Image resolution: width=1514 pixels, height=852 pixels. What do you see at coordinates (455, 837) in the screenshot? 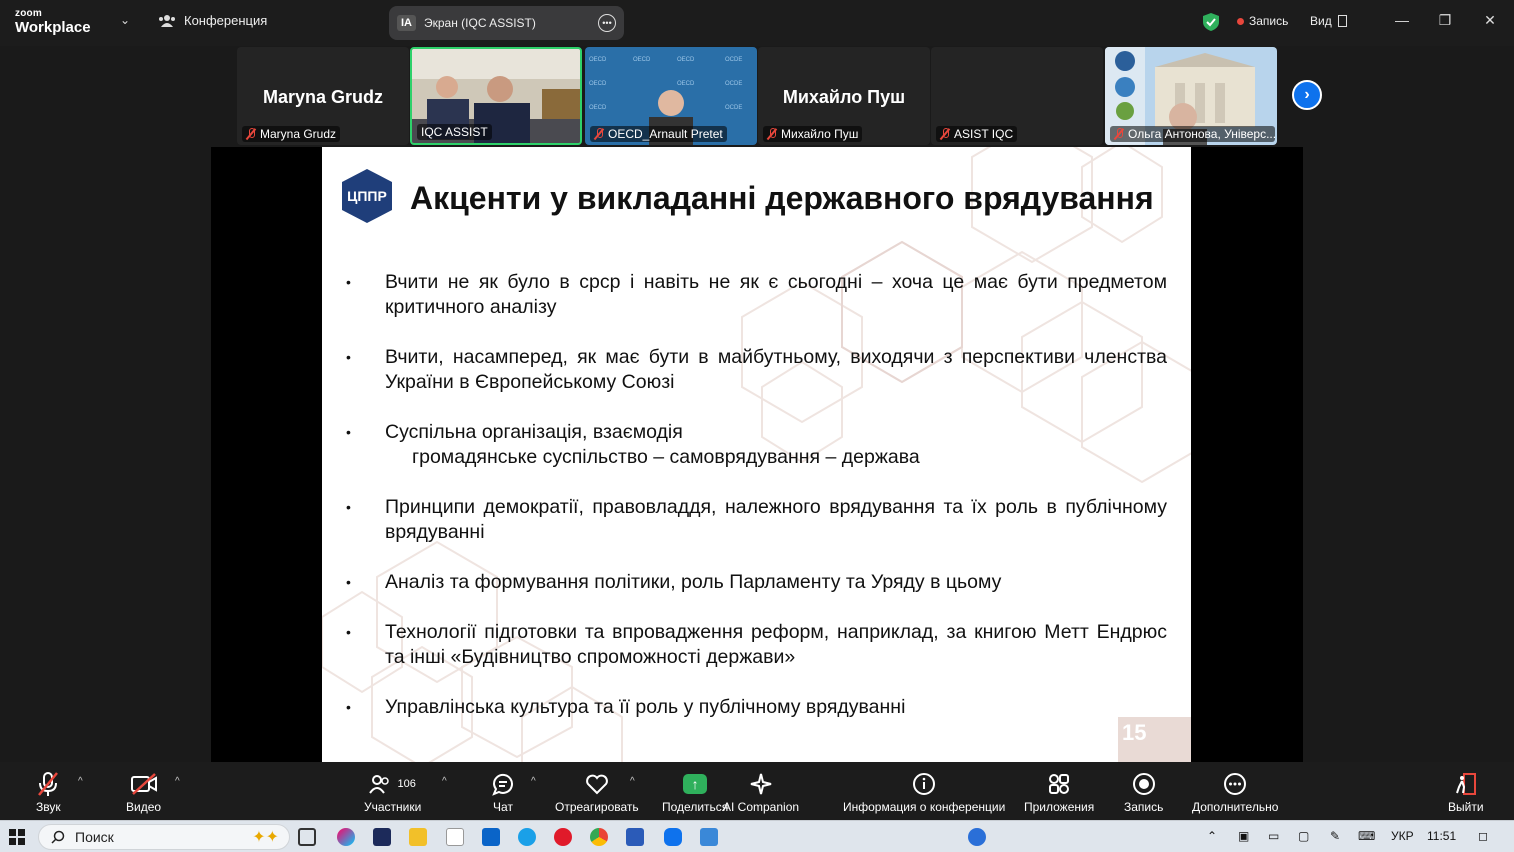
I see `notepad-icon` at bounding box center [455, 837].